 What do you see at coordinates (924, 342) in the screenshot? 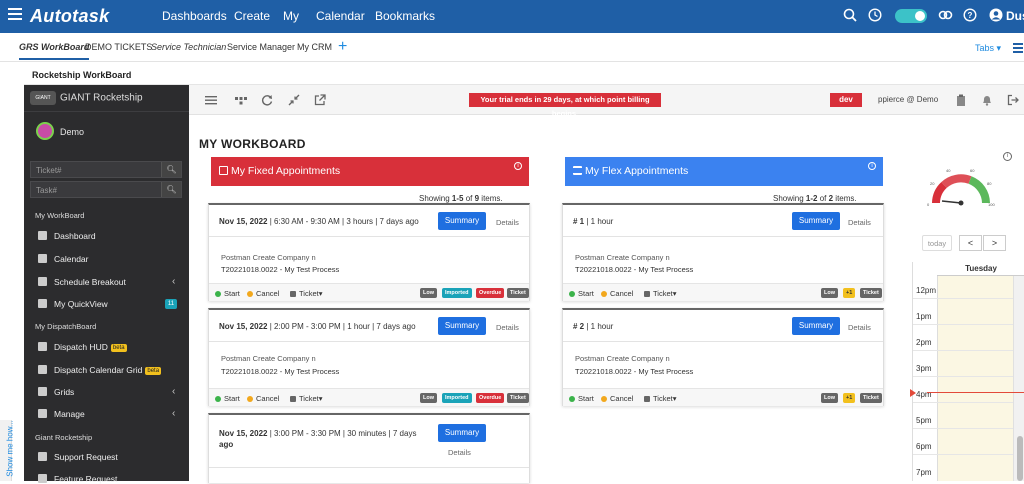
I see `hour-label: 2pm` at bounding box center [924, 342].